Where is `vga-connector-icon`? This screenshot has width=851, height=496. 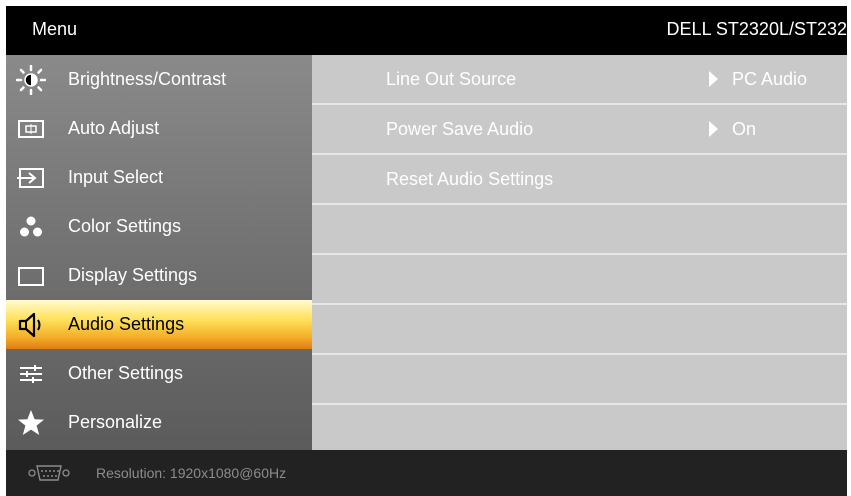
vga-connector-icon is located at coordinates (49, 473).